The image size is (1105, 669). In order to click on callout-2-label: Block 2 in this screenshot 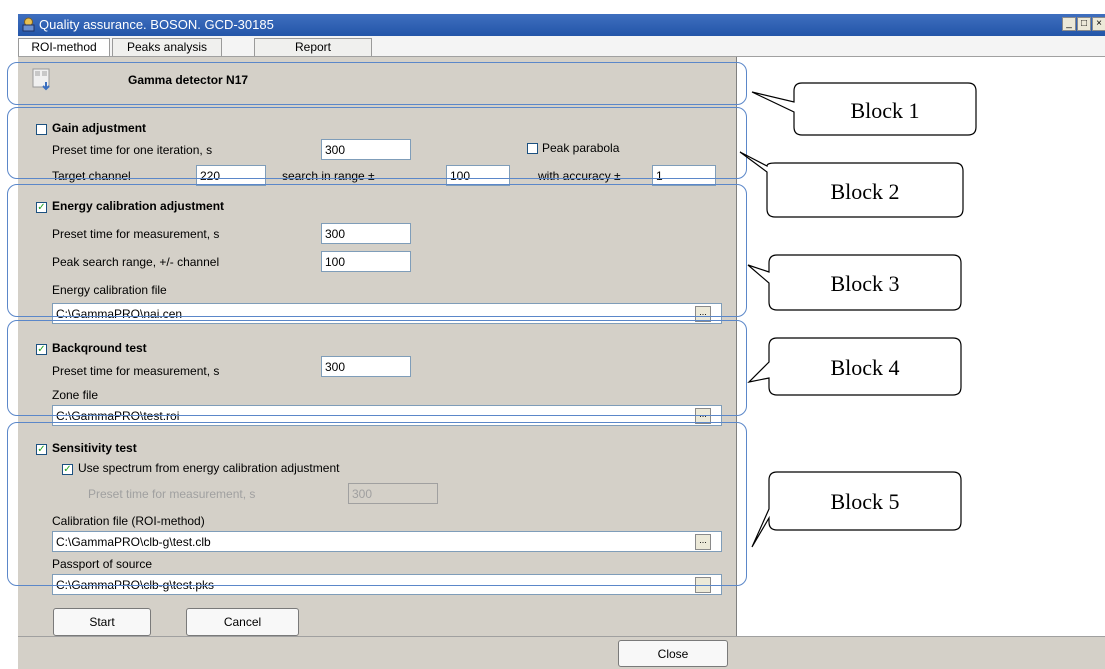, I will do `click(864, 191)`.